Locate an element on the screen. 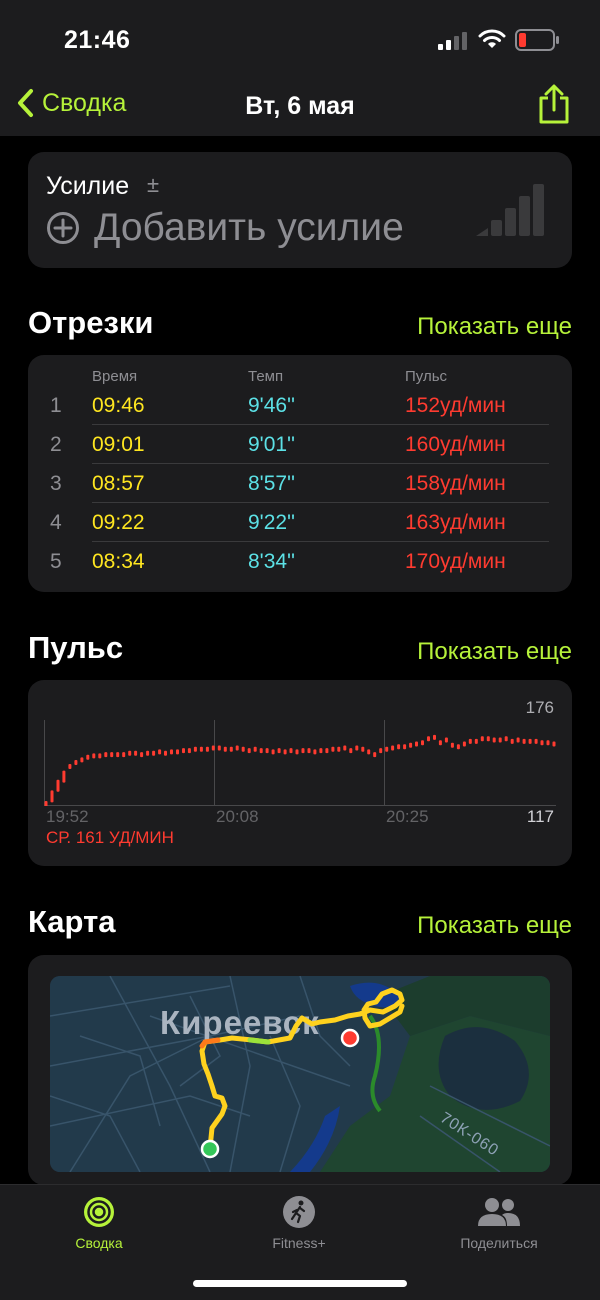 The height and width of the screenshot is (1300, 600). effort-card: Усилие ± Добавить усилие is located at coordinates (300, 210).